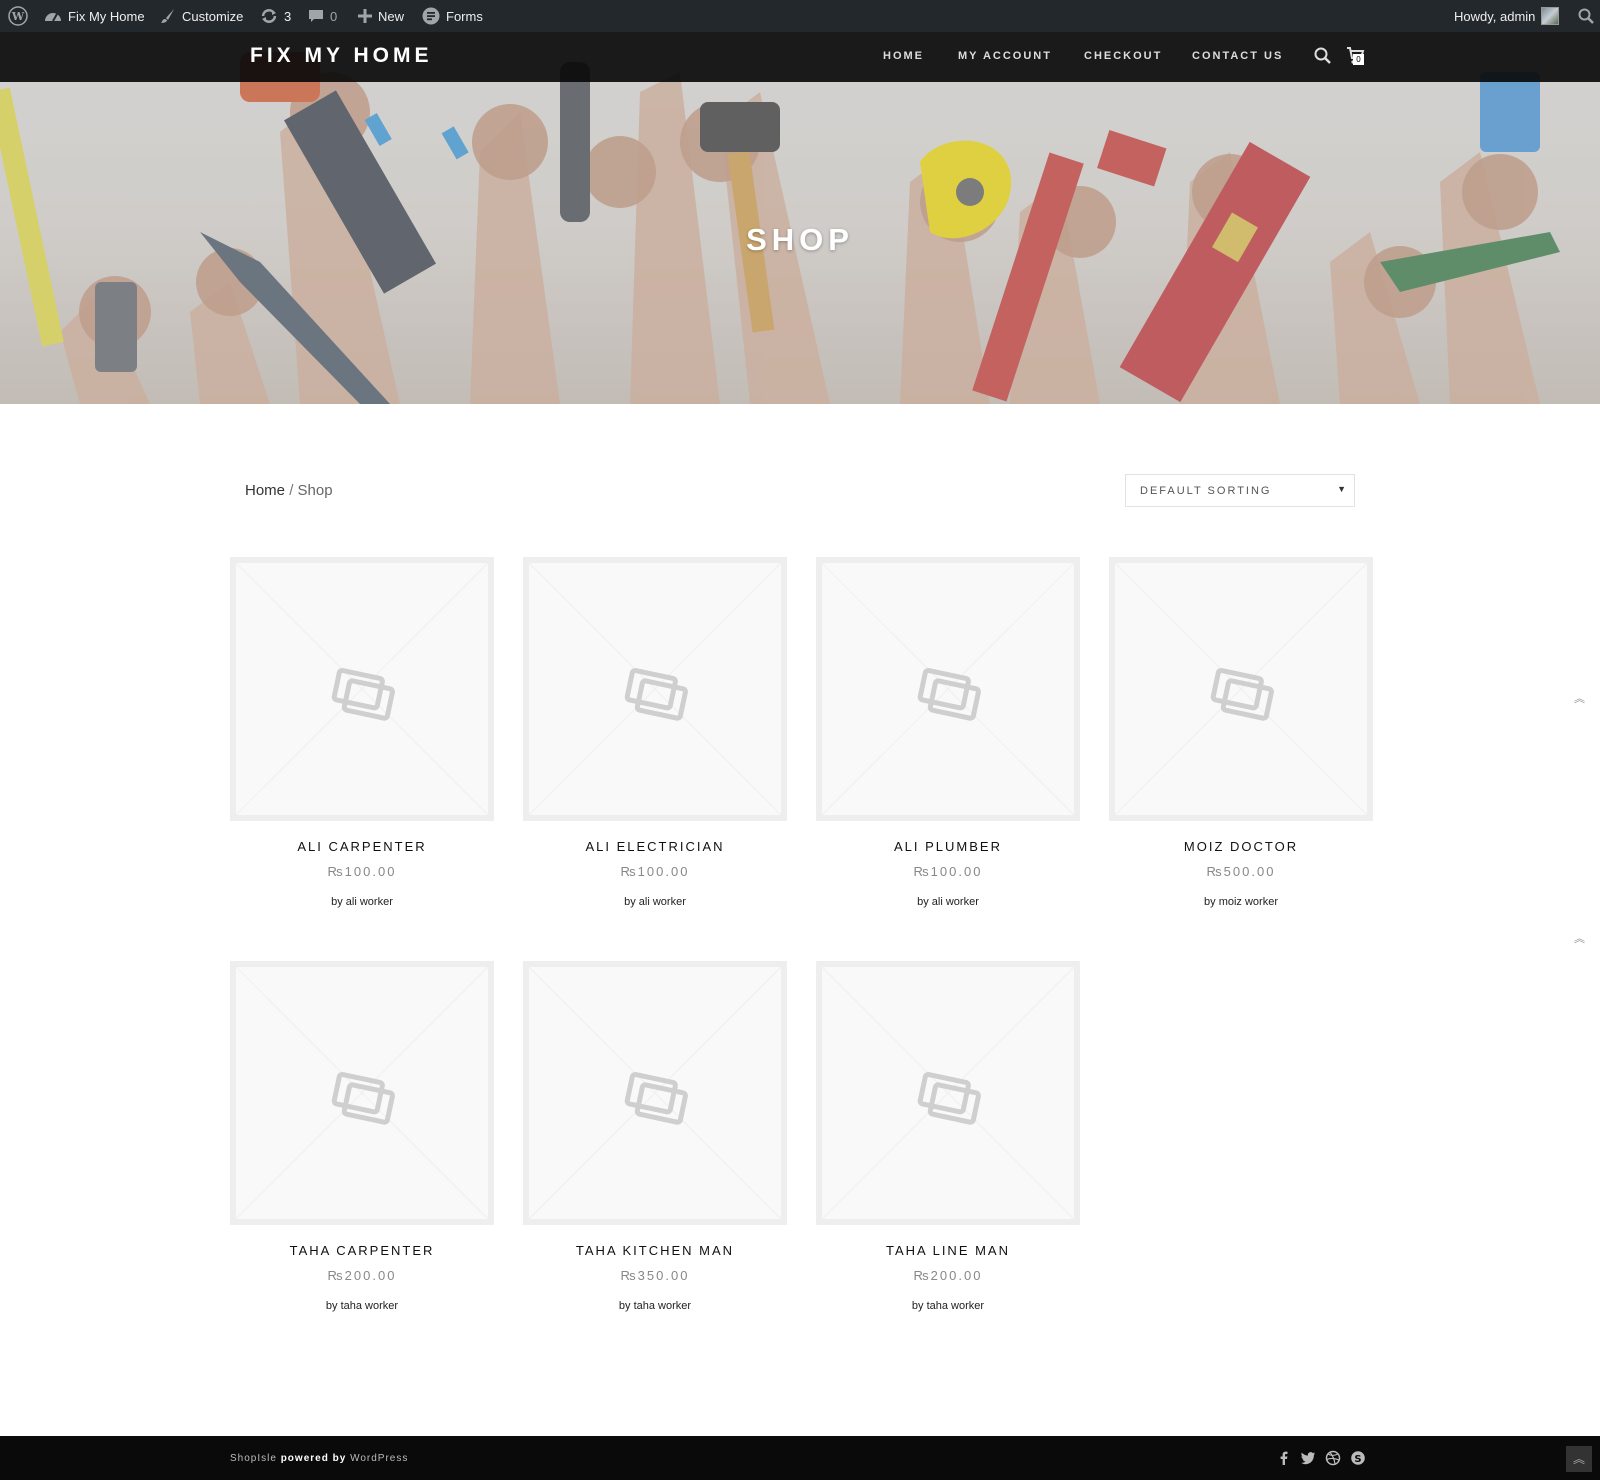 The width and height of the screenshot is (1600, 1480). I want to click on page-title: SHOP, so click(800, 239).